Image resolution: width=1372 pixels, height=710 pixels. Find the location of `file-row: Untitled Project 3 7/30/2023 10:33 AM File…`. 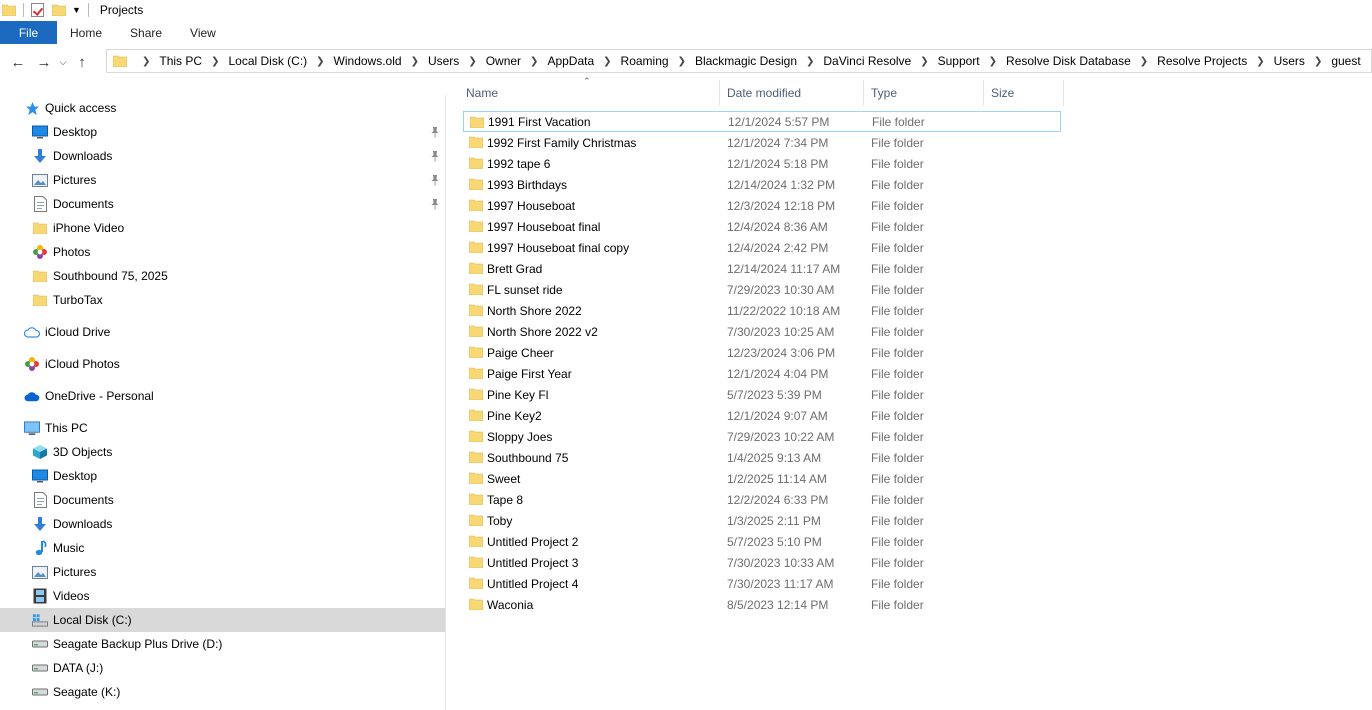

file-row: Untitled Project 3 7/30/2023 10:33 AM File… is located at coordinates (762, 562).